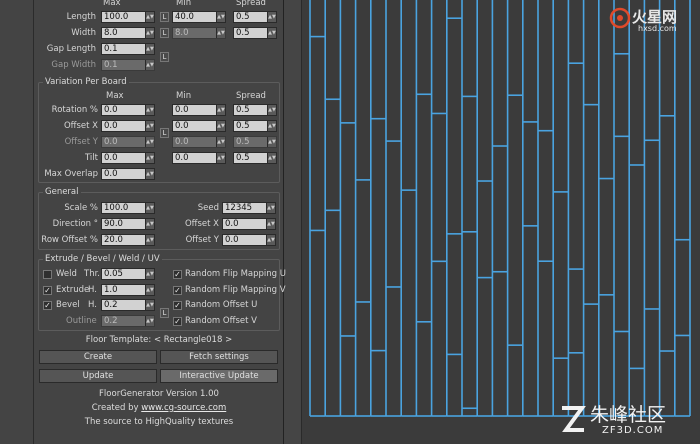 The width and height of the screenshot is (700, 444). Describe the element at coordinates (128, 240) in the screenshot. I see `row-offset-spinner: 20.0 ▲▼` at that location.